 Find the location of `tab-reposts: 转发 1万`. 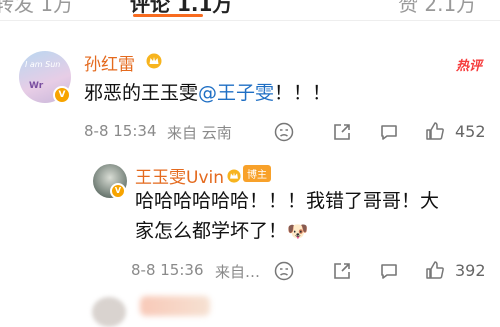

tab-reposts: 转发 1万 is located at coordinates (36, 8).